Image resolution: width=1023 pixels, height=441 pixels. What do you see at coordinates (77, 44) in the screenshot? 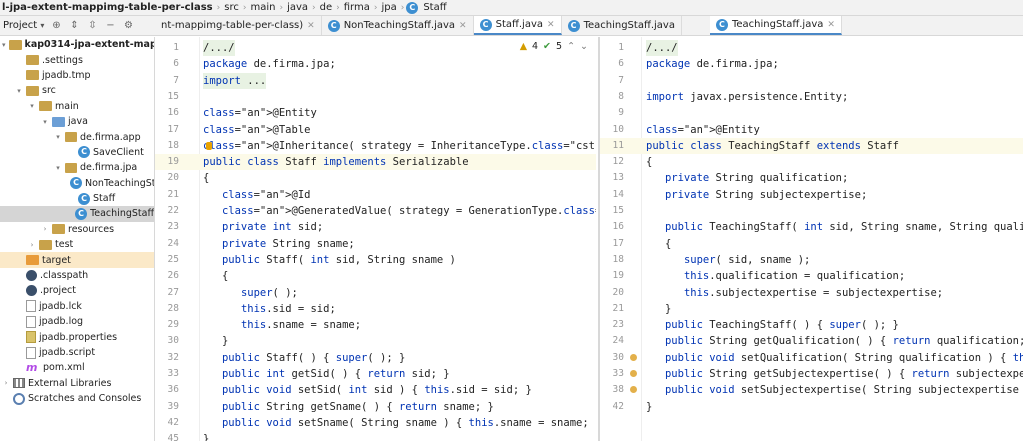
I see `tree-item: ▾ kap0314-jpa-extent-mappimg-table` at bounding box center [77, 44].